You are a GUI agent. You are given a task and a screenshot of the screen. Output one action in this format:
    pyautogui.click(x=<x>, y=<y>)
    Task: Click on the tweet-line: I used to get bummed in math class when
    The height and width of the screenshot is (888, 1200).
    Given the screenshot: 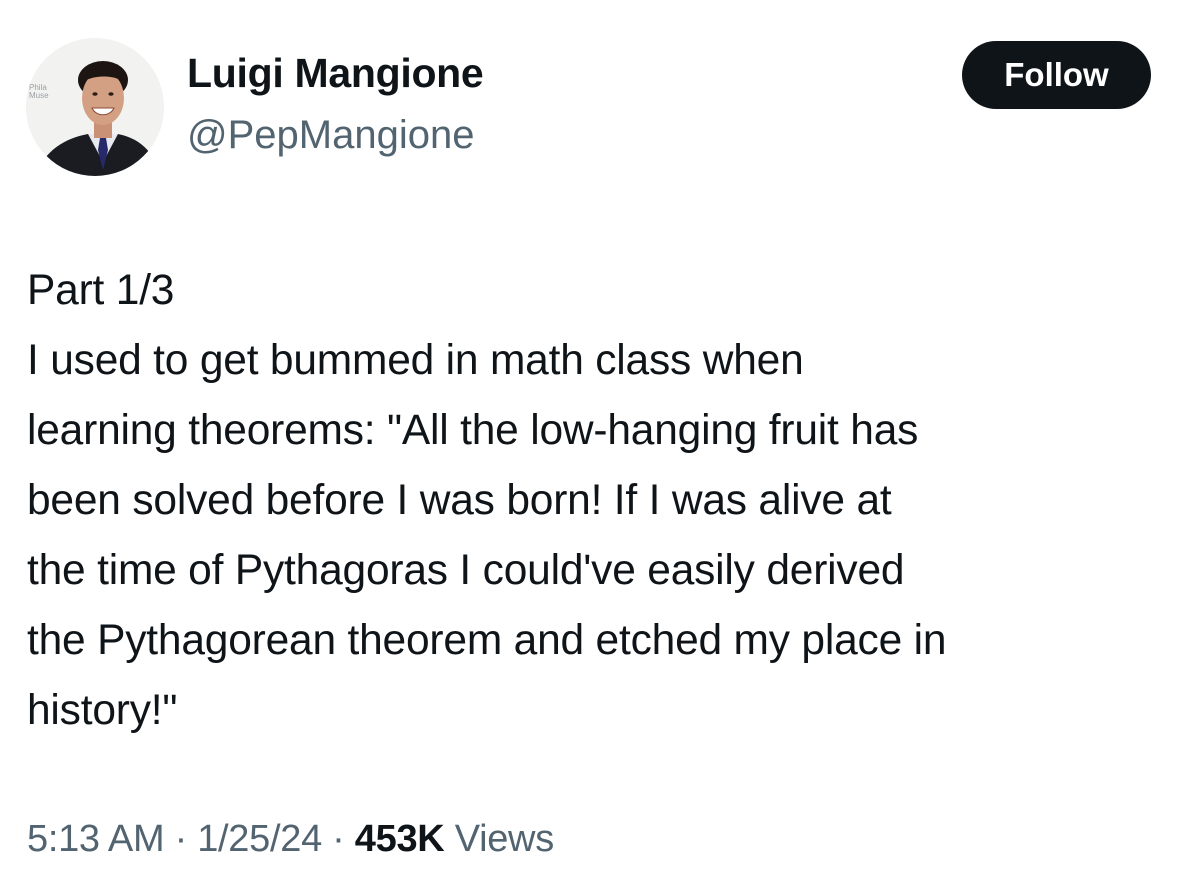 What is the action you would take?
    pyautogui.click(x=415, y=360)
    